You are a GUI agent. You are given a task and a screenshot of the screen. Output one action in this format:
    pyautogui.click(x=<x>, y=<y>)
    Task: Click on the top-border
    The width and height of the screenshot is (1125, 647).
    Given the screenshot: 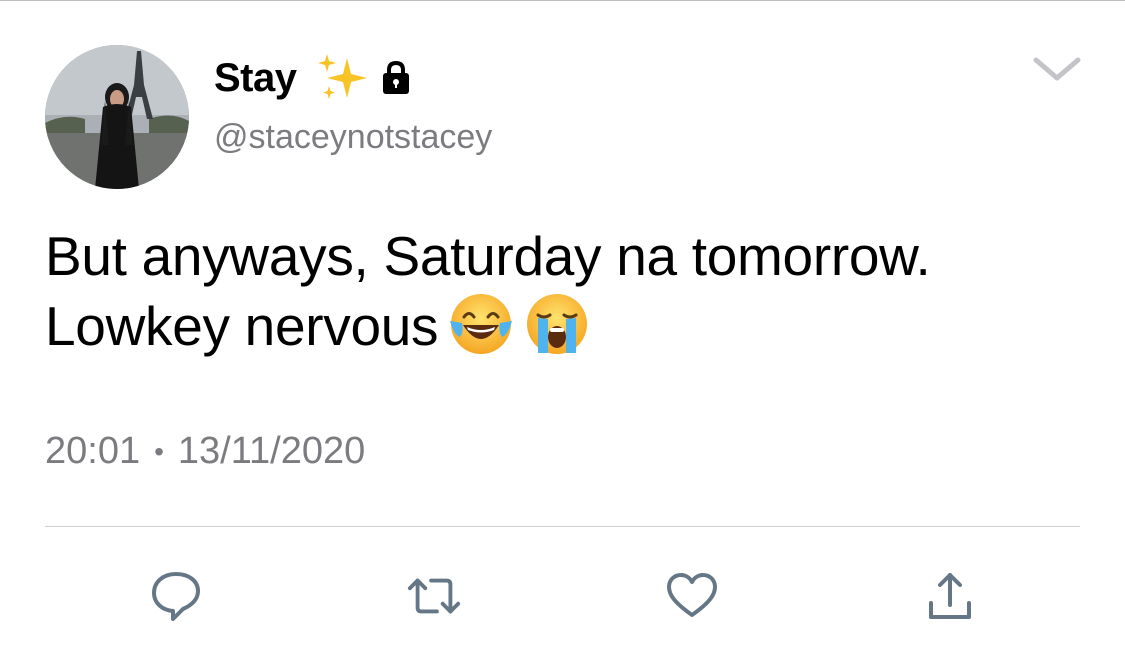 What is the action you would take?
    pyautogui.click(x=562, y=0)
    